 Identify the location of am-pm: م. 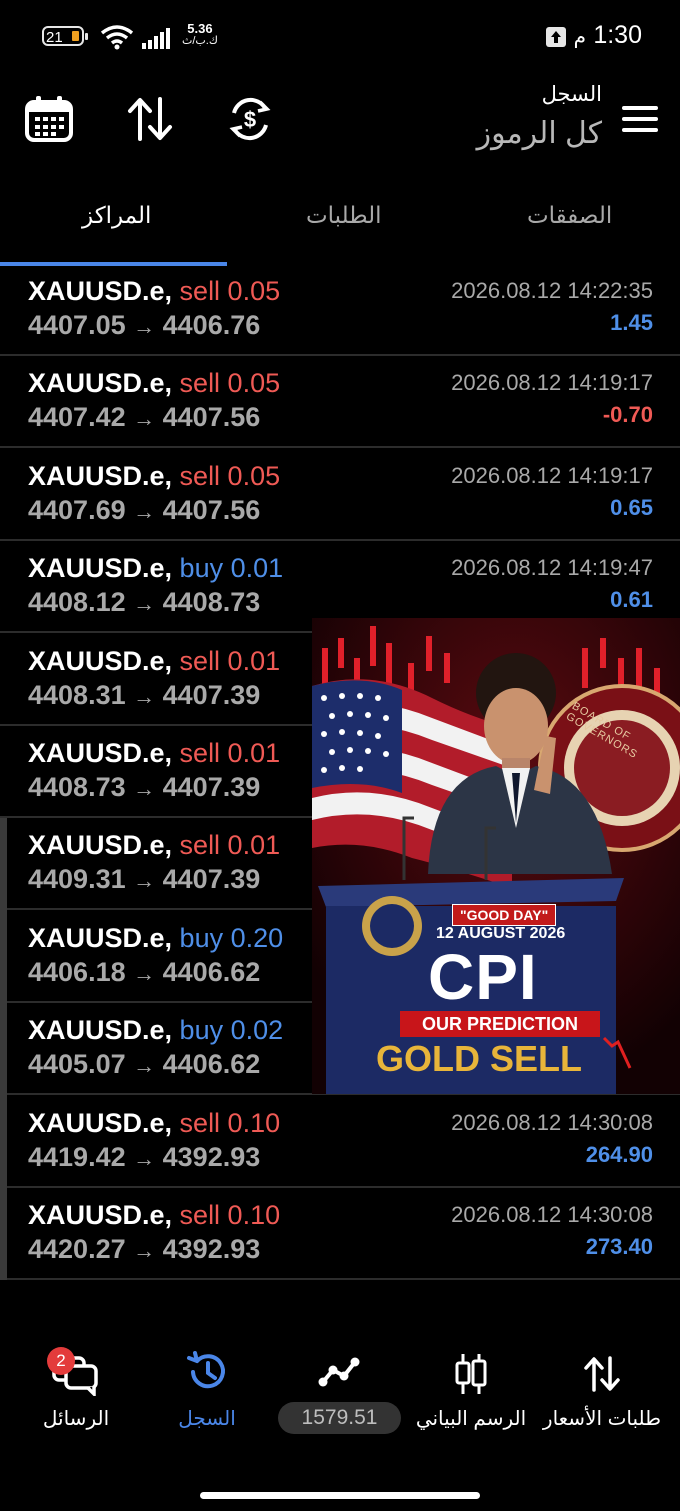
(579, 37).